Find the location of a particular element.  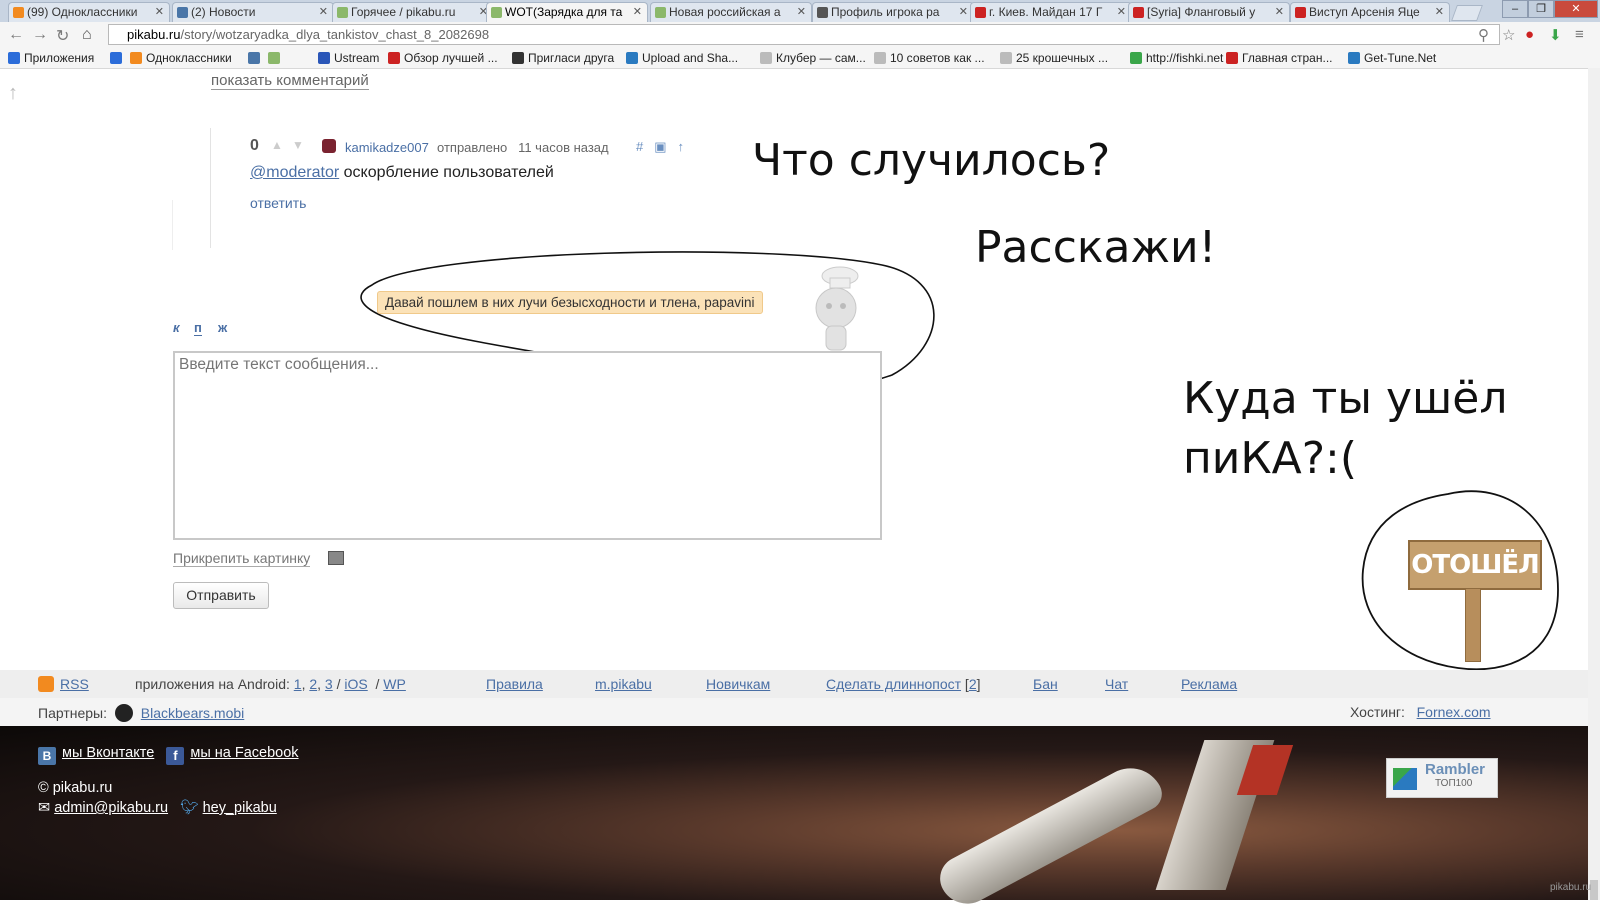

reload-icon: ↻ is located at coordinates (62, 36).